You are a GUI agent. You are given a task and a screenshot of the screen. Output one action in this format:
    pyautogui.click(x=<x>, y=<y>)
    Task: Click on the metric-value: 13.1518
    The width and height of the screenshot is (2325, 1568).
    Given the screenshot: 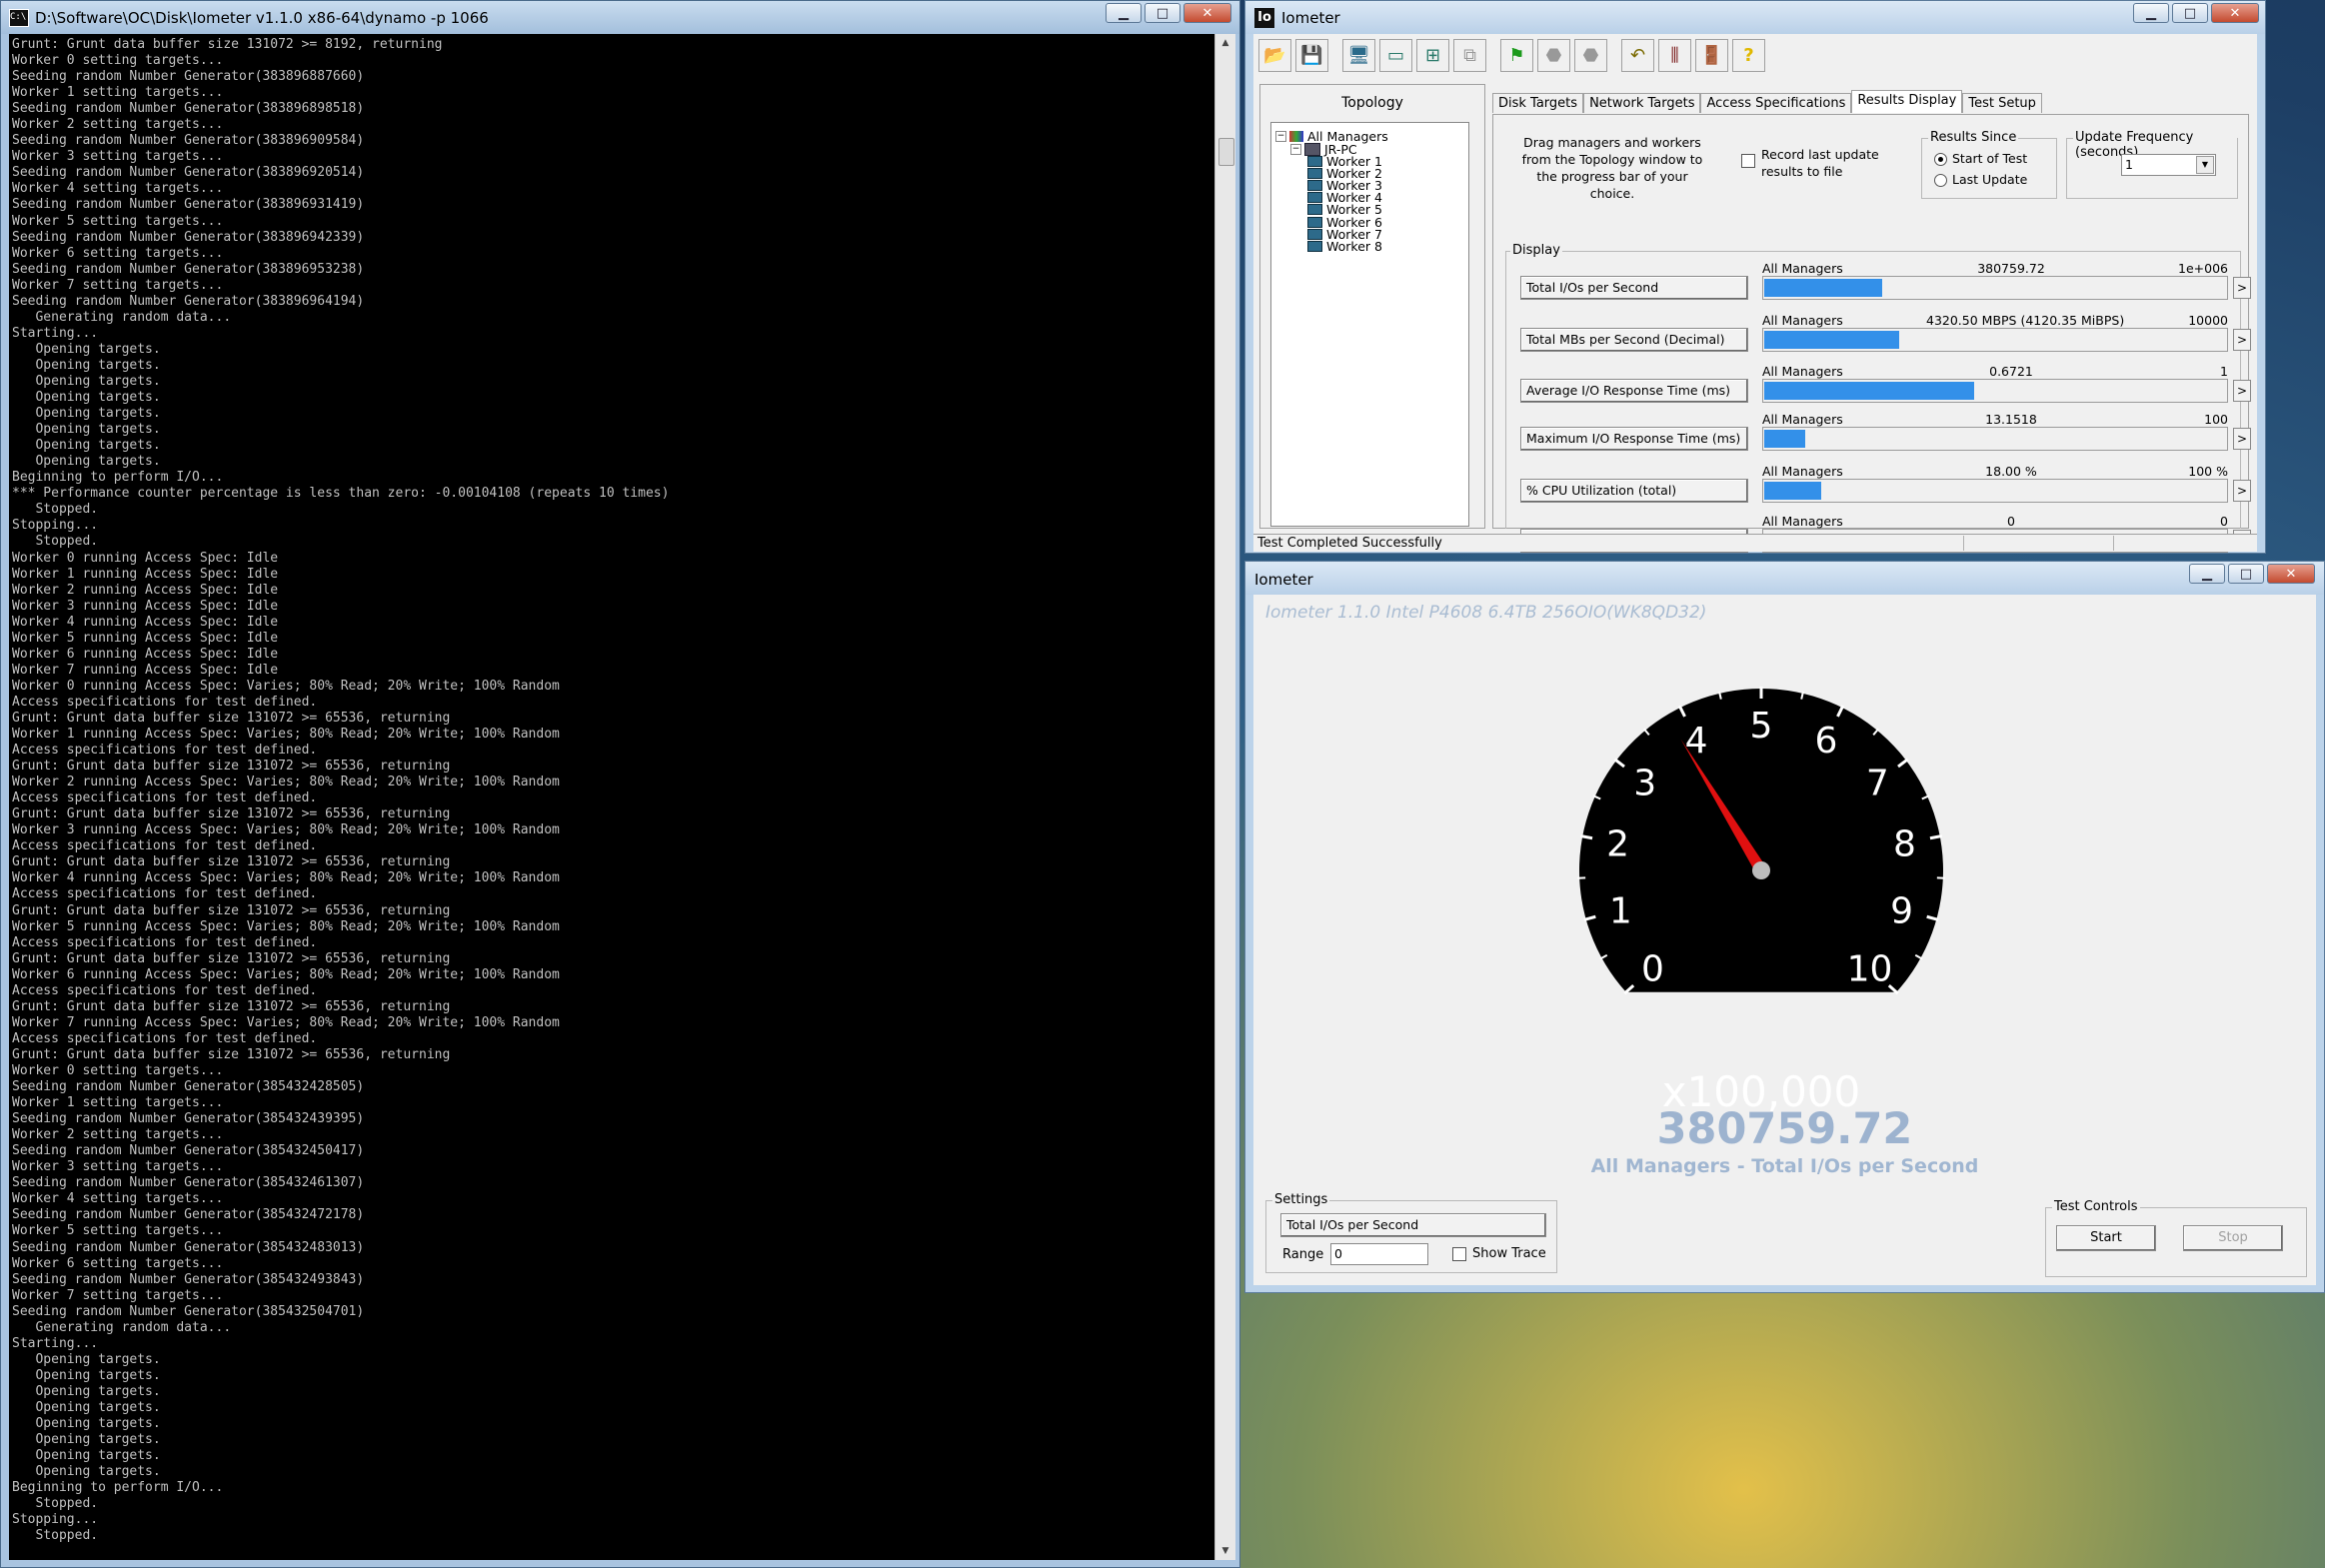 What is the action you would take?
    pyautogui.click(x=2011, y=419)
    